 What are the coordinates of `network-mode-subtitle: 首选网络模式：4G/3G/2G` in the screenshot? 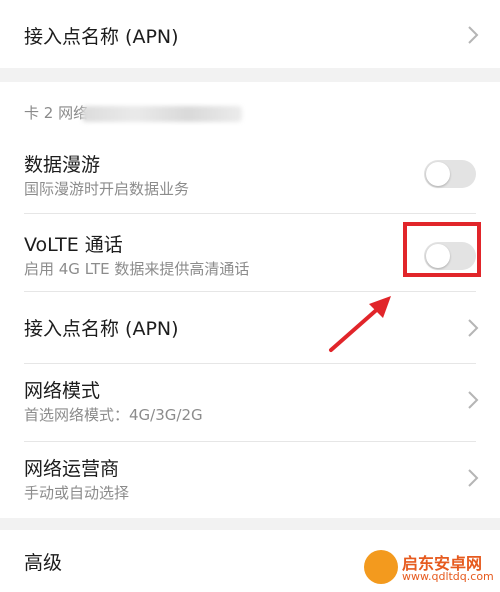 It's located at (113, 415).